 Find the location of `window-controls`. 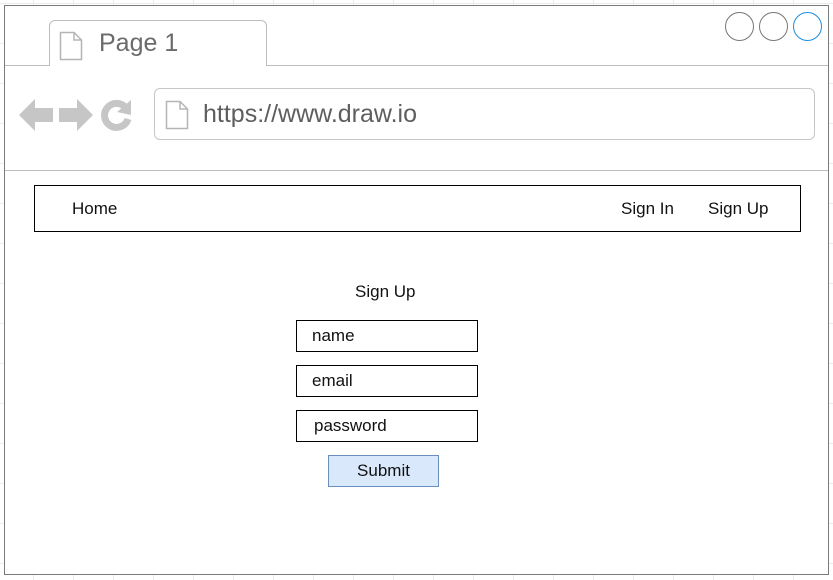

window-controls is located at coordinates (773, 26).